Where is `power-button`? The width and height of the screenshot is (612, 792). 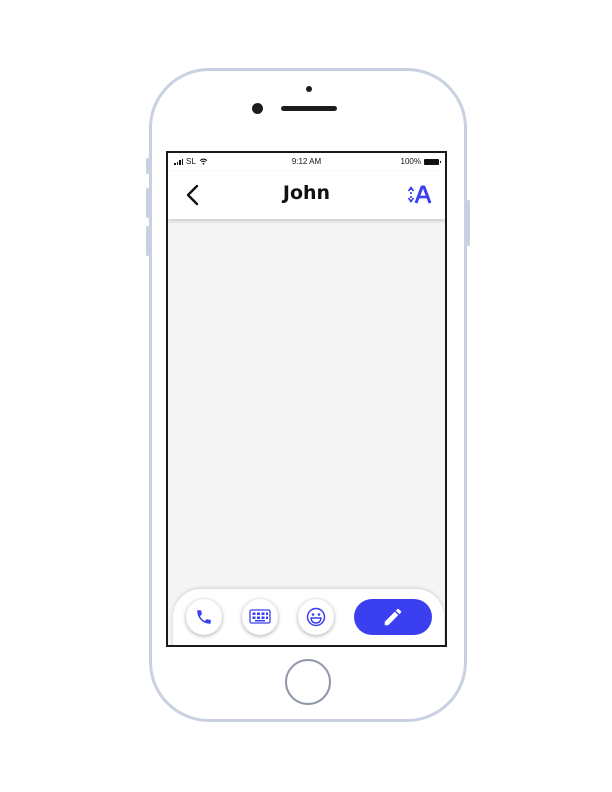 power-button is located at coordinates (468, 223).